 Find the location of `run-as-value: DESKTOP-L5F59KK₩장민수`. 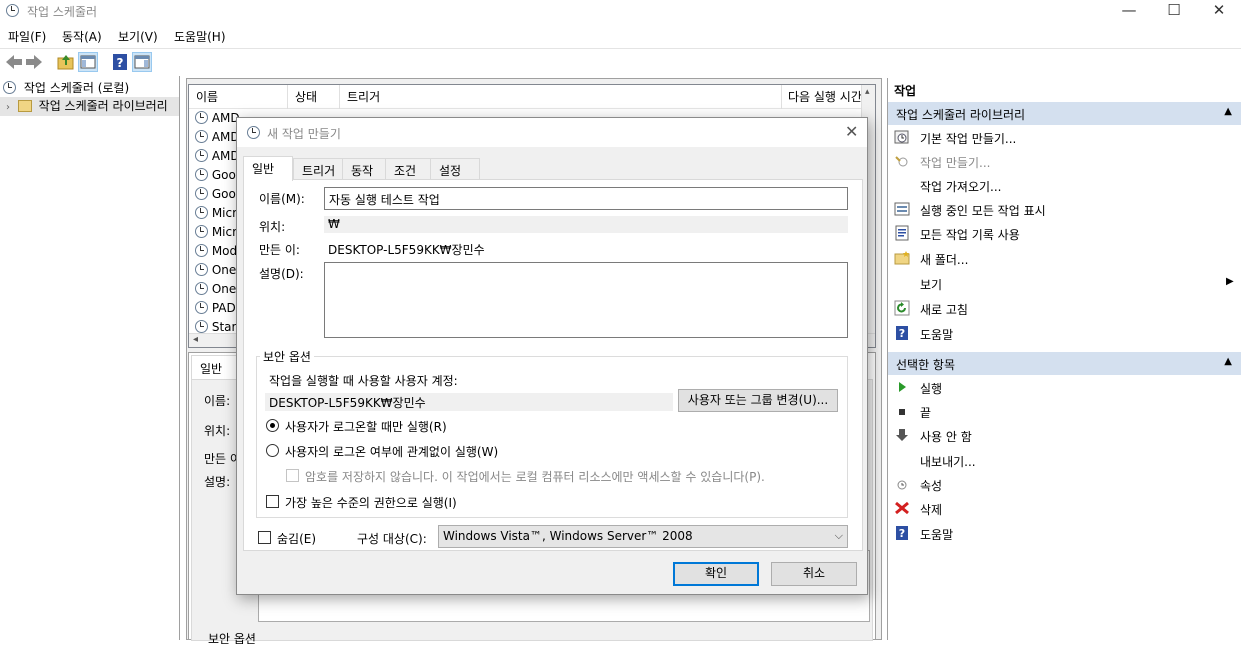

run-as-value: DESKTOP-L5F59KK₩장민수 is located at coordinates (469, 402).